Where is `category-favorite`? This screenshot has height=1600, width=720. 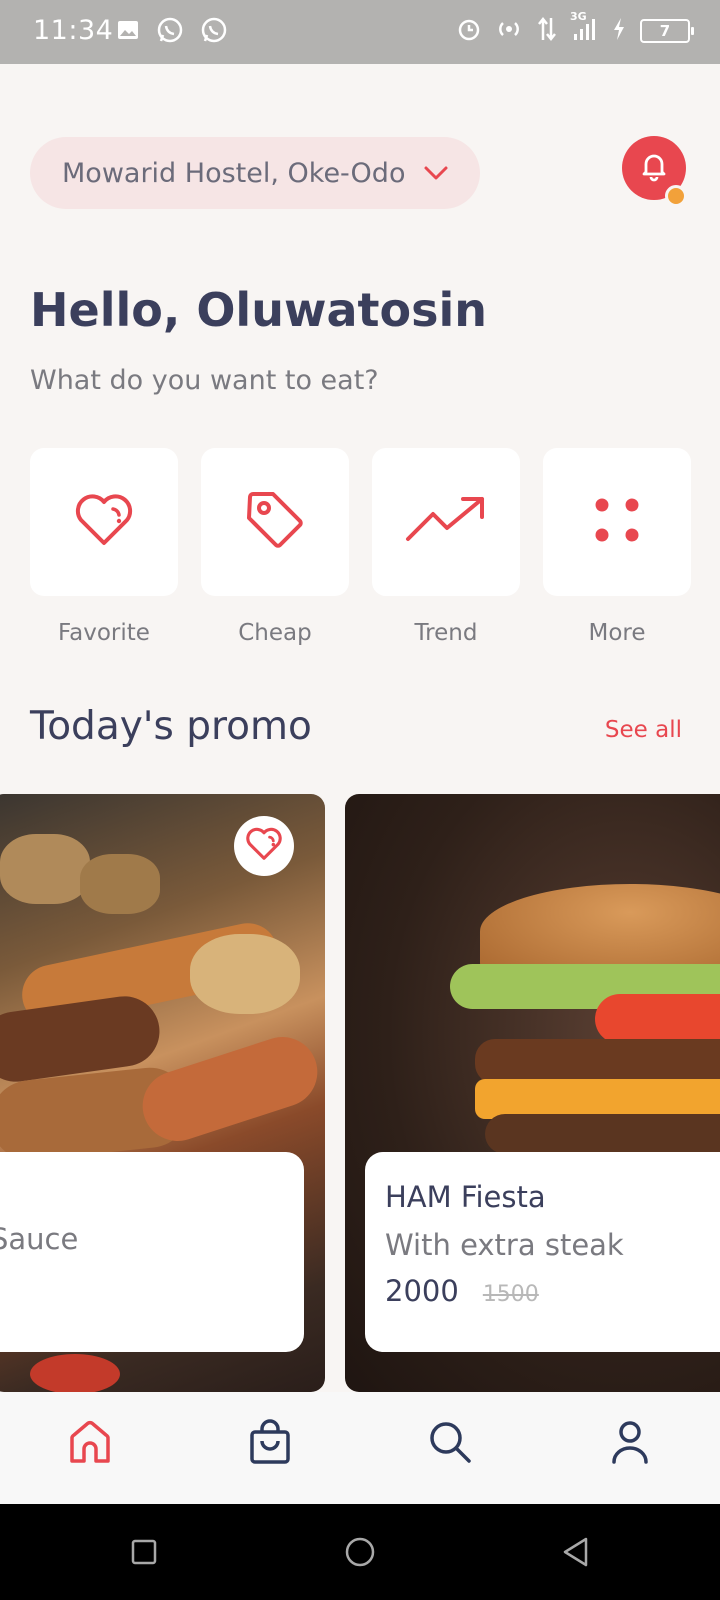
category-favorite is located at coordinates (104, 522).